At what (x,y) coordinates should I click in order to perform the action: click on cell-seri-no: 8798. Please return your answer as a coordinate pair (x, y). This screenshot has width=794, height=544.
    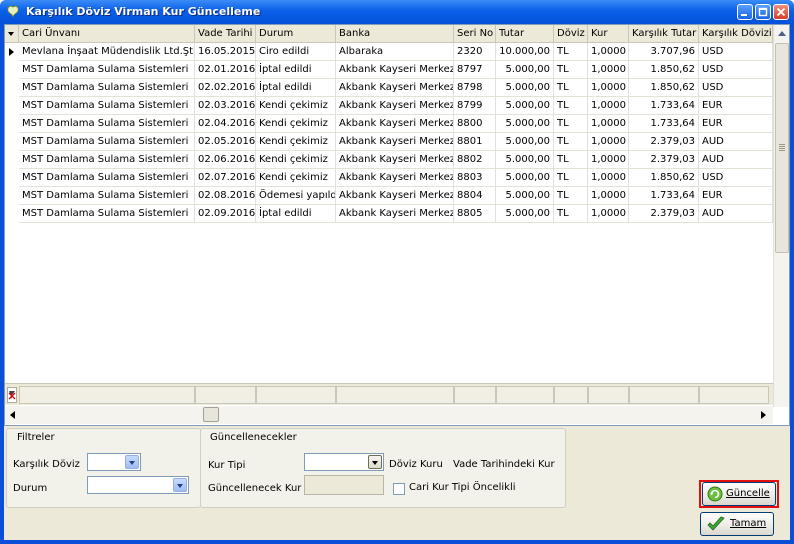
    Looking at the image, I should click on (475, 88).